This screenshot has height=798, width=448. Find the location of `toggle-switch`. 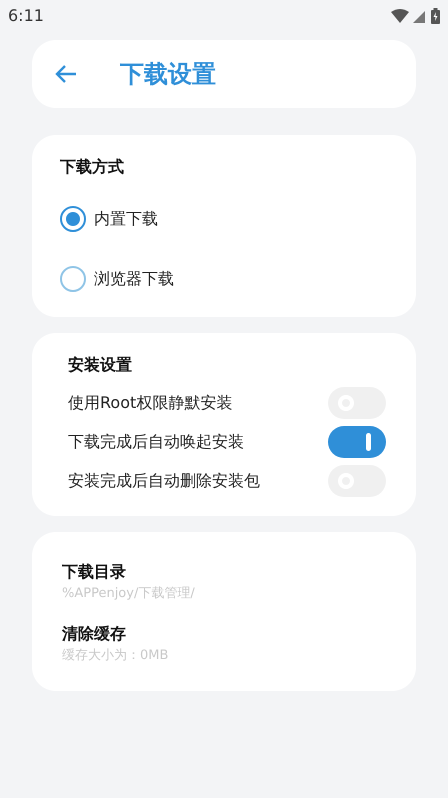

toggle-switch is located at coordinates (357, 442).